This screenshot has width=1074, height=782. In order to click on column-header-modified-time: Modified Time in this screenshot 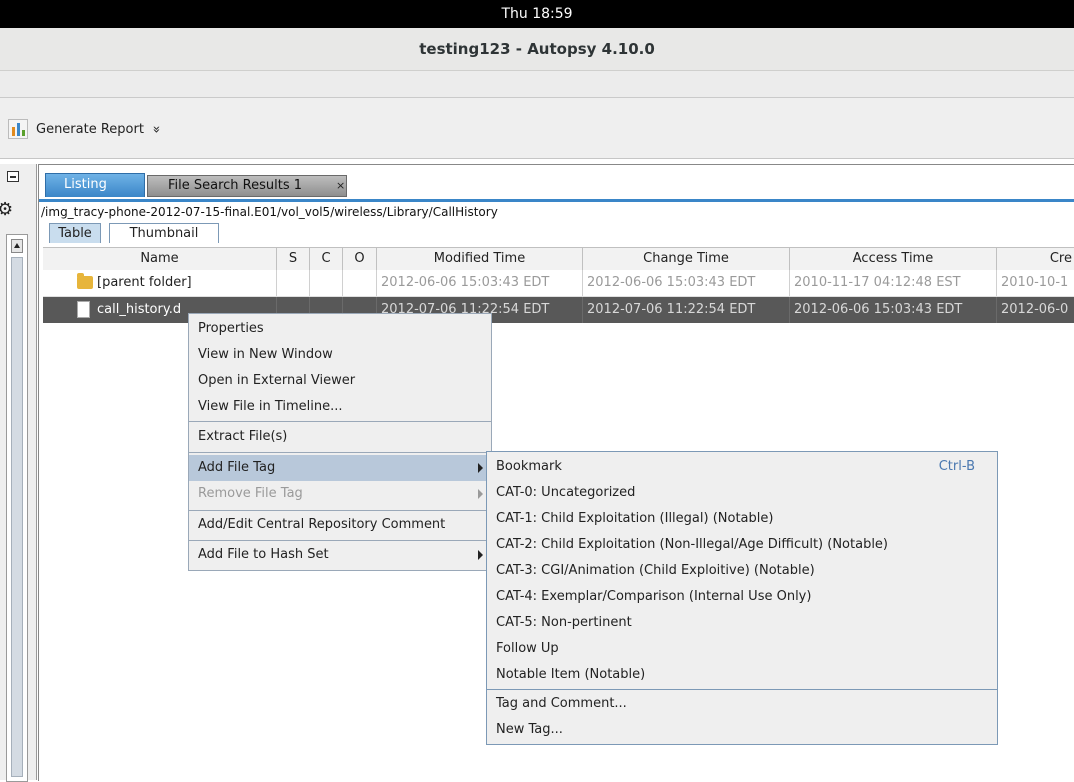, I will do `click(480, 259)`.